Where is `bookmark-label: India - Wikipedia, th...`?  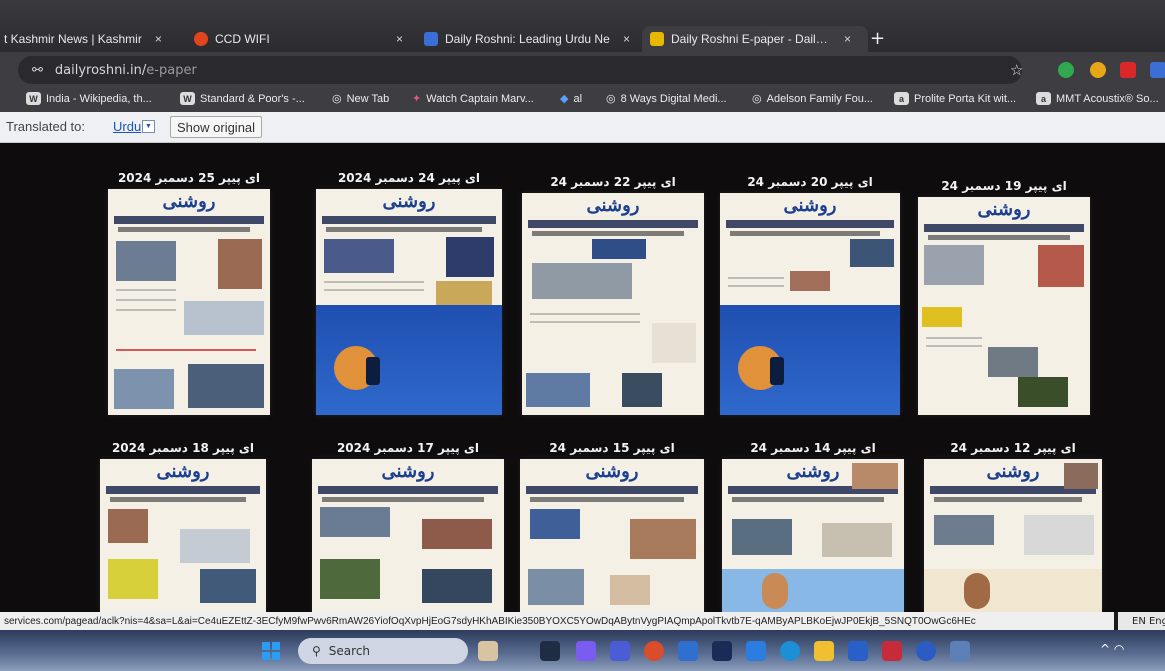 bookmark-label: India - Wikipedia, th... is located at coordinates (99, 98).